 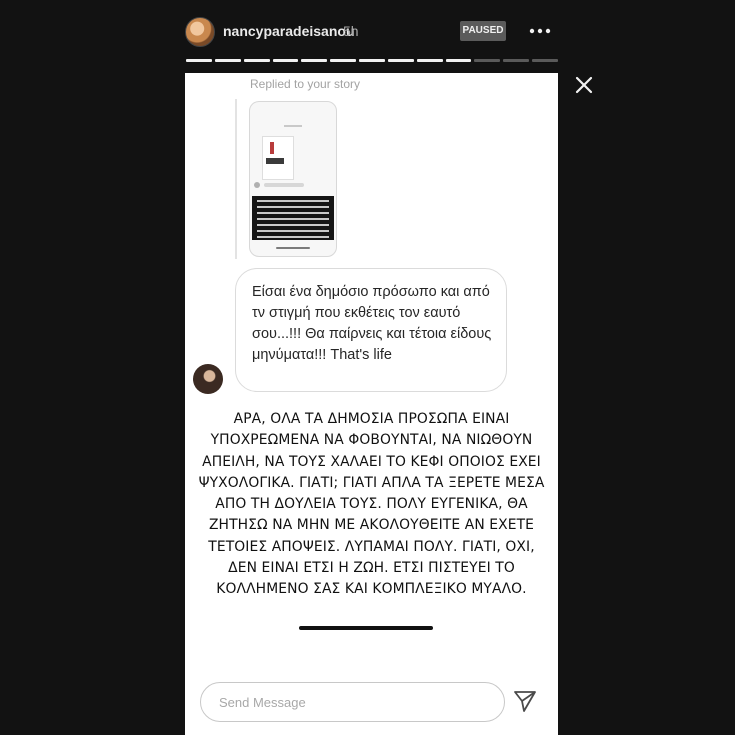 I want to click on story-thumbnail, so click(x=293, y=179).